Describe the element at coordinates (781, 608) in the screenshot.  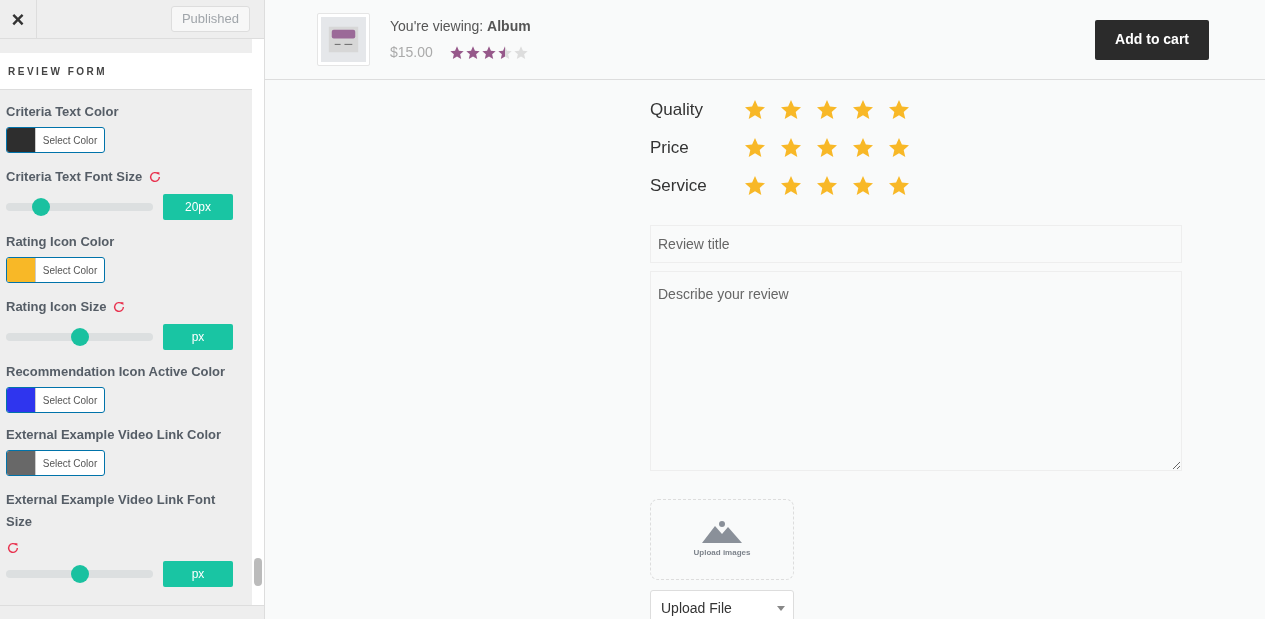
I see `caret-icon` at that location.